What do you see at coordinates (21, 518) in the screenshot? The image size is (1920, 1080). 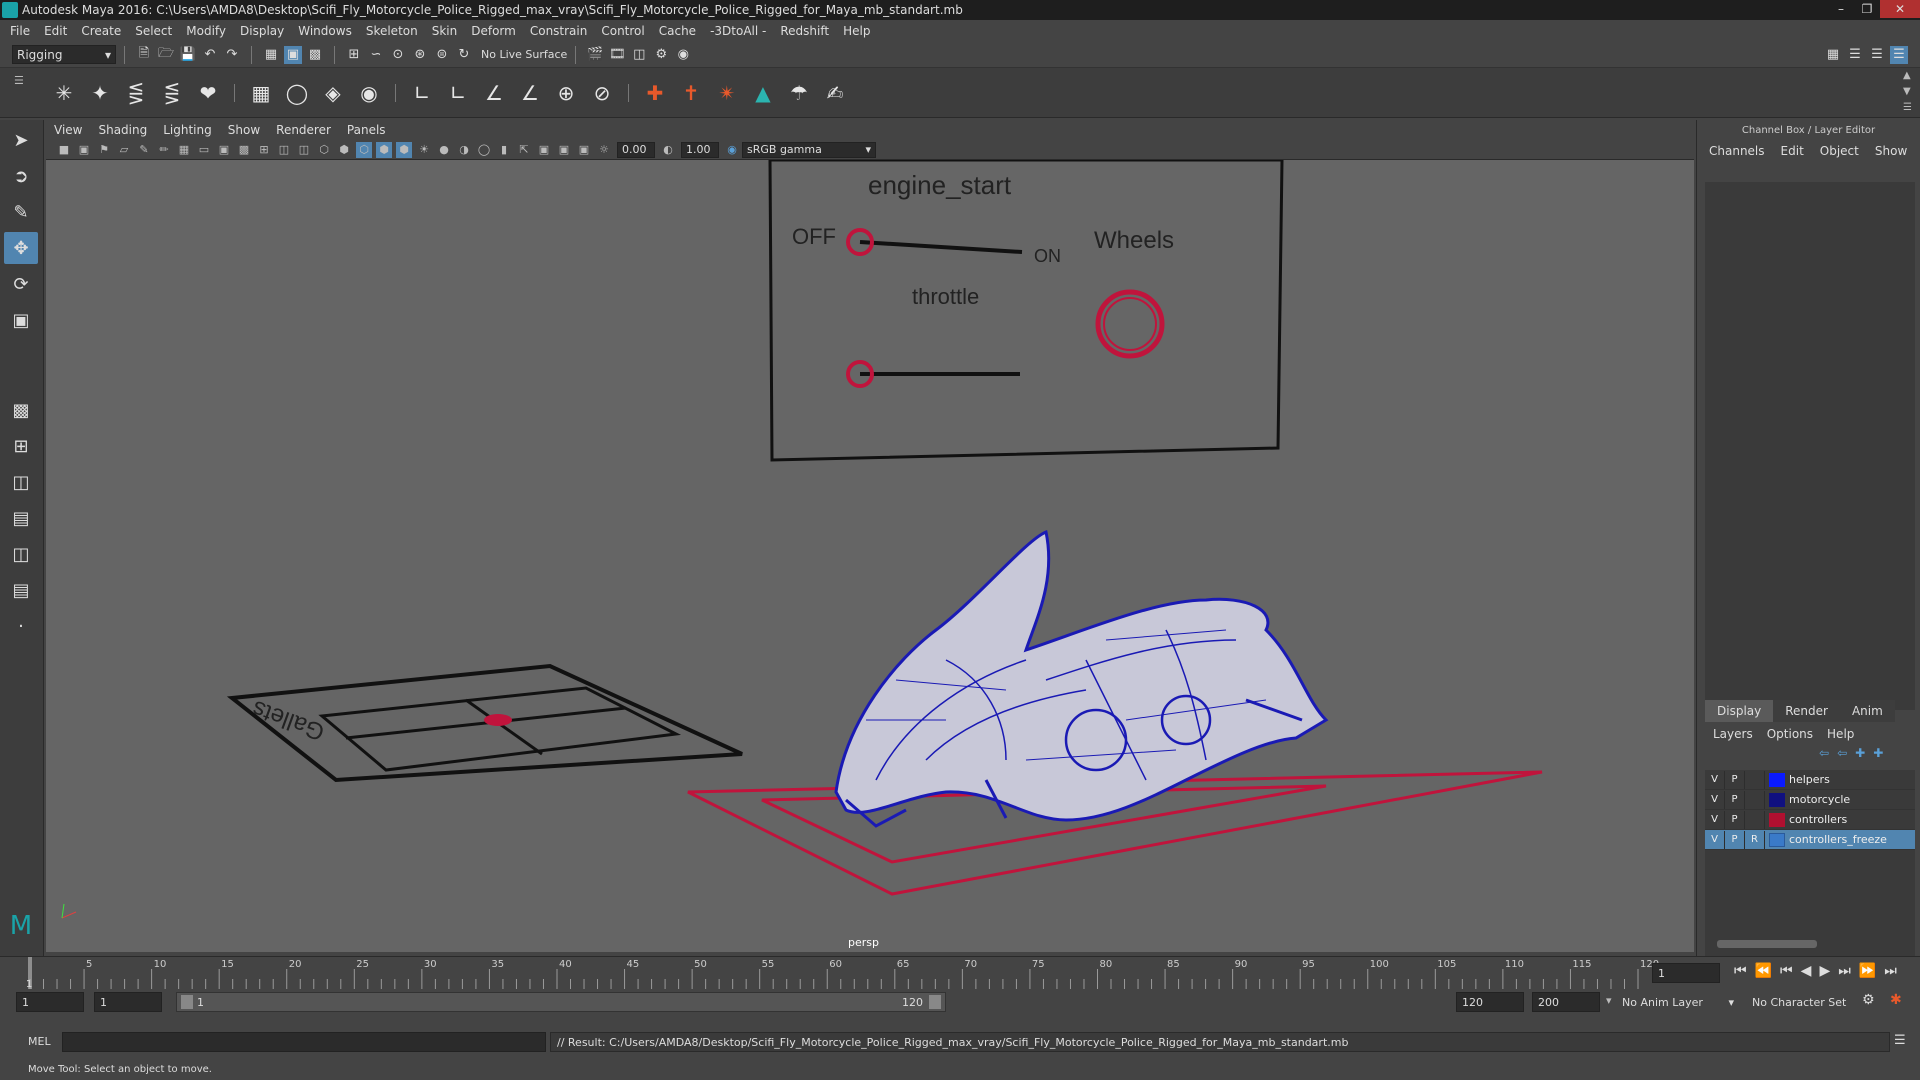 I see `persp-graph-layout-icon: ▤` at bounding box center [21, 518].